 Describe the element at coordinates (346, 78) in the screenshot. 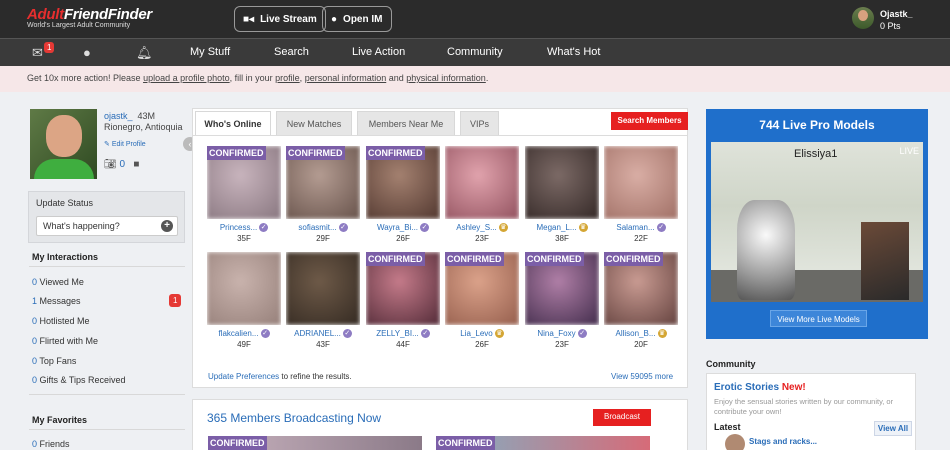

I see `personal-info-link: personal information` at that location.